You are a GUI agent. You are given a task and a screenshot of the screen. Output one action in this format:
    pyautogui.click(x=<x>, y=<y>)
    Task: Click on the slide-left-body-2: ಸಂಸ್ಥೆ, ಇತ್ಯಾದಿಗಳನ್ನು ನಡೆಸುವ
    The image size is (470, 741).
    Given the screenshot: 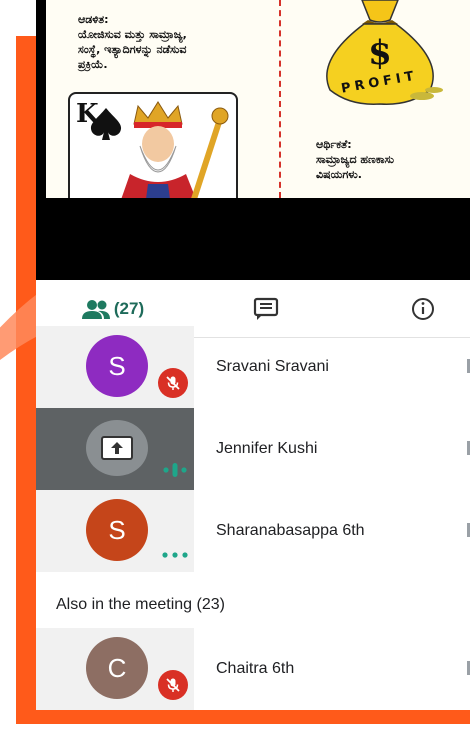 What is the action you would take?
    pyautogui.click(x=132, y=49)
    